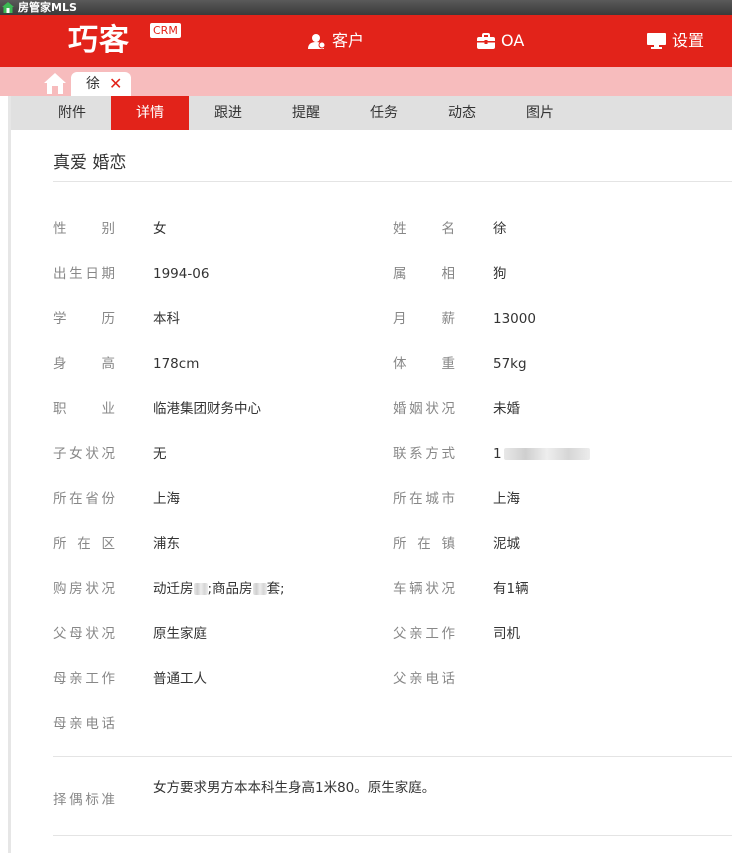  What do you see at coordinates (366, 81) in the screenshot?
I see `open-tabs-bar: 徐 ✕` at bounding box center [366, 81].